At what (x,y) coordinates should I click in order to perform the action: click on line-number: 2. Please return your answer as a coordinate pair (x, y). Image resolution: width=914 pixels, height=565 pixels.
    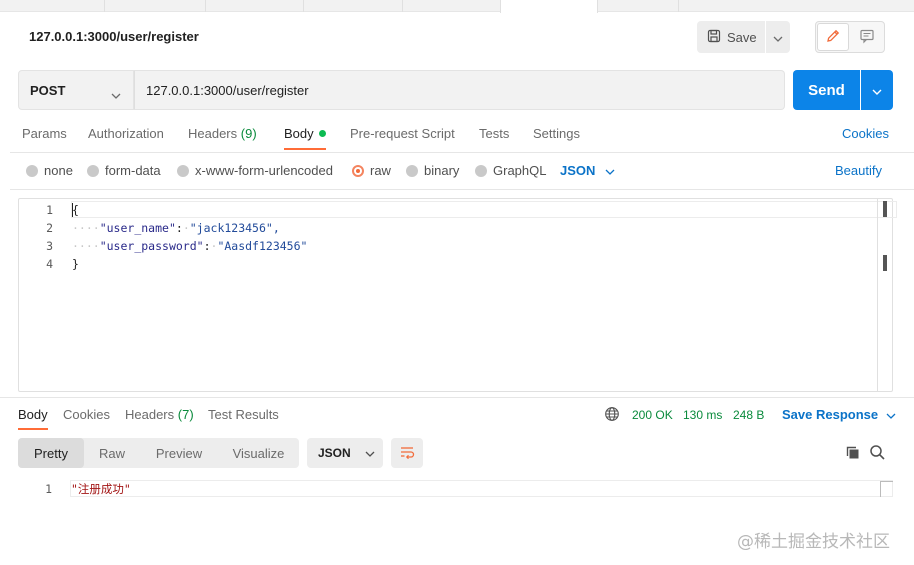
    Looking at the image, I should click on (49, 228).